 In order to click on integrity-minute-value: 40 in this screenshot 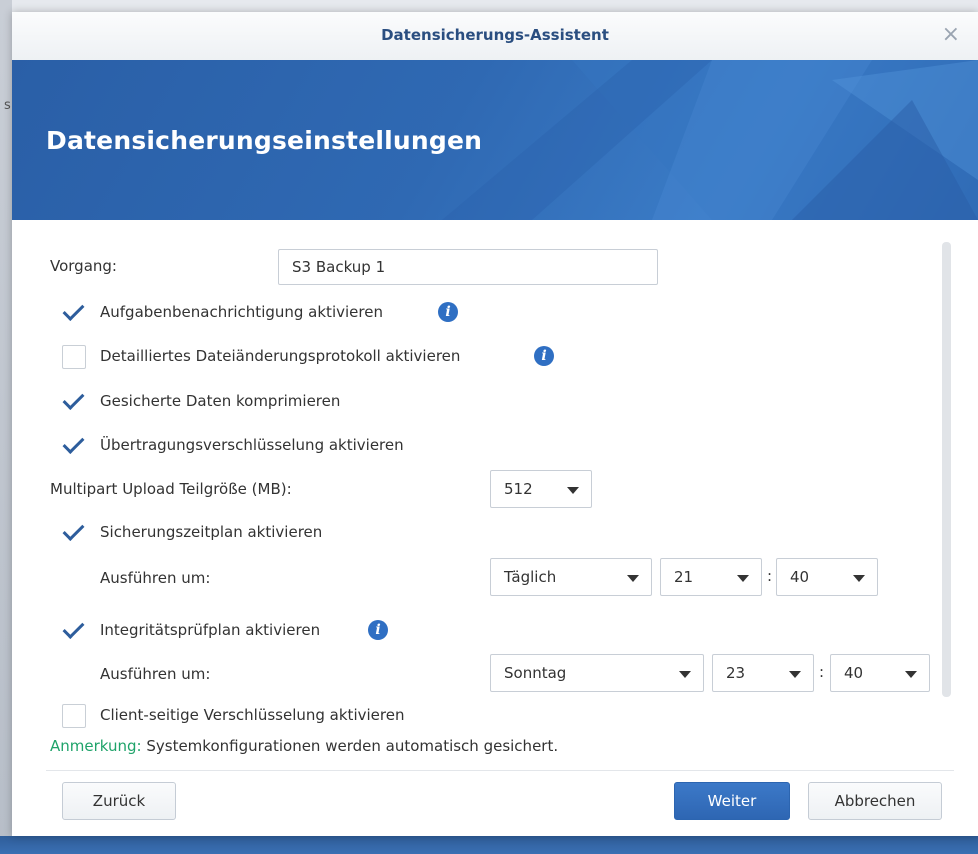, I will do `click(854, 673)`.